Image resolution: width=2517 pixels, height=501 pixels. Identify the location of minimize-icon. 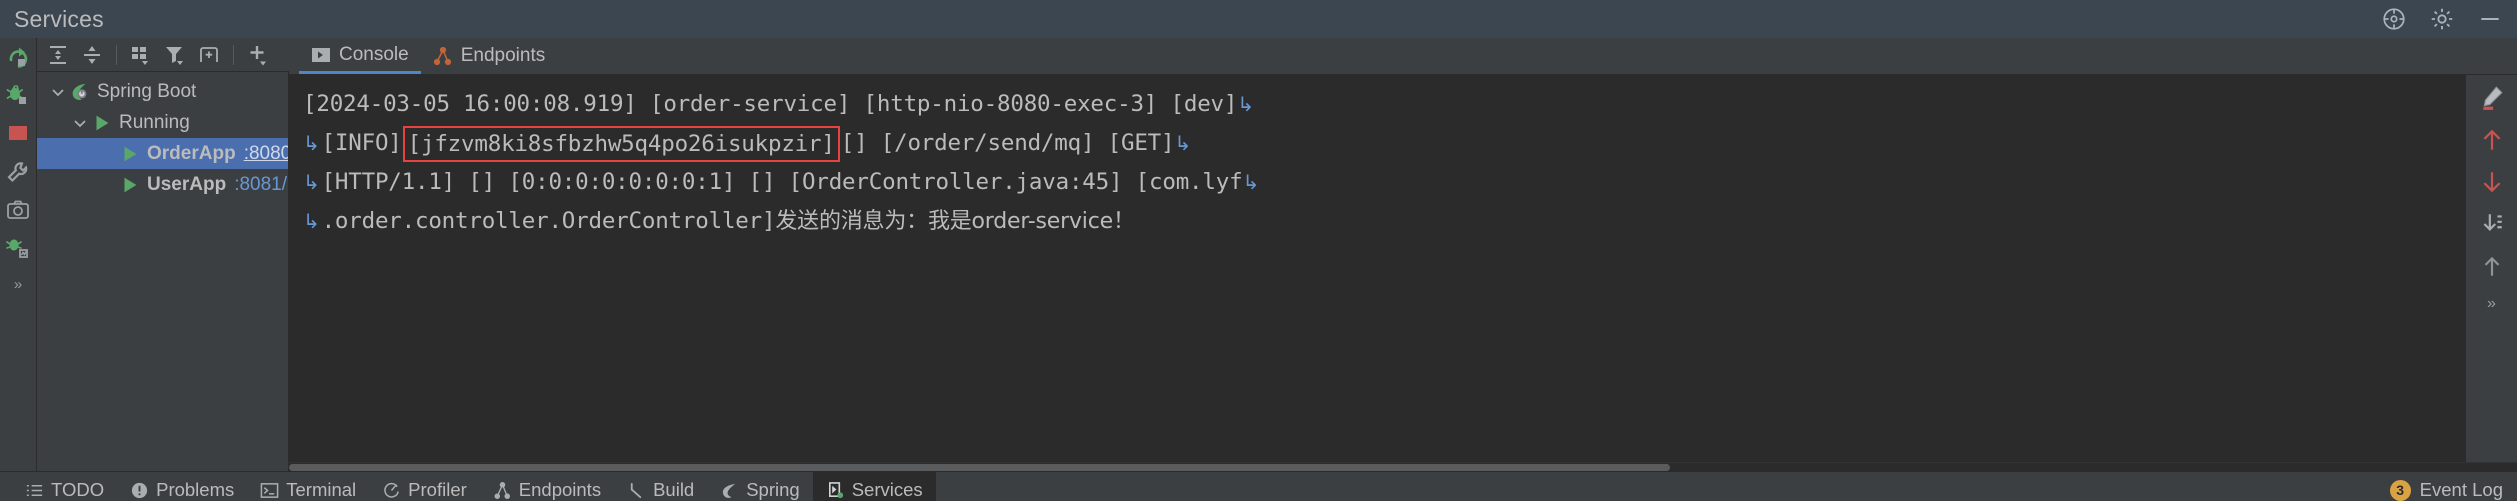
(2490, 19).